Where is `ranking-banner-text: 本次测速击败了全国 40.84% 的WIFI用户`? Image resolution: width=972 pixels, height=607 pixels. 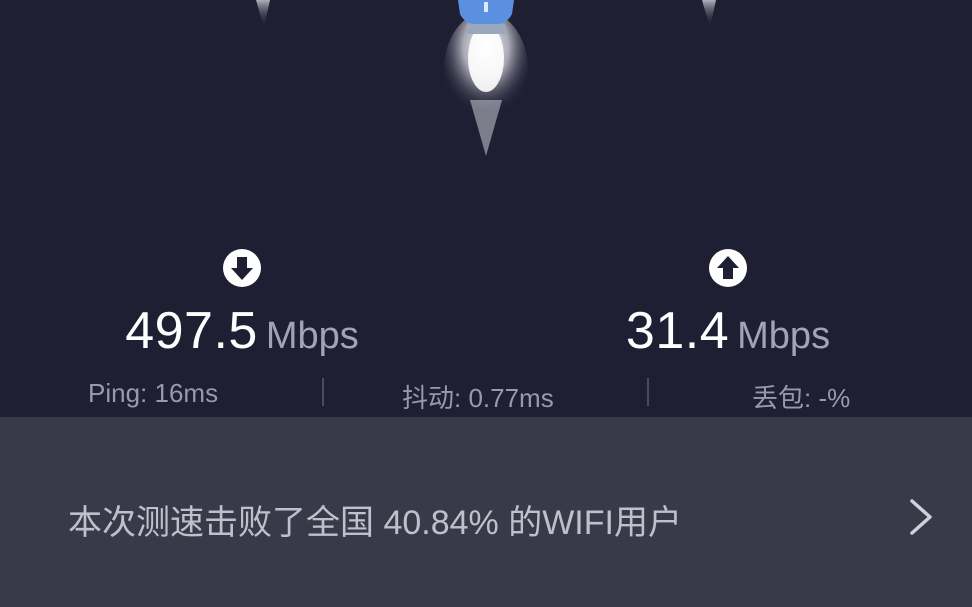
ranking-banner-text: 本次测速击败了全国 40.84% 的WIFI用户 is located at coordinates (375, 523).